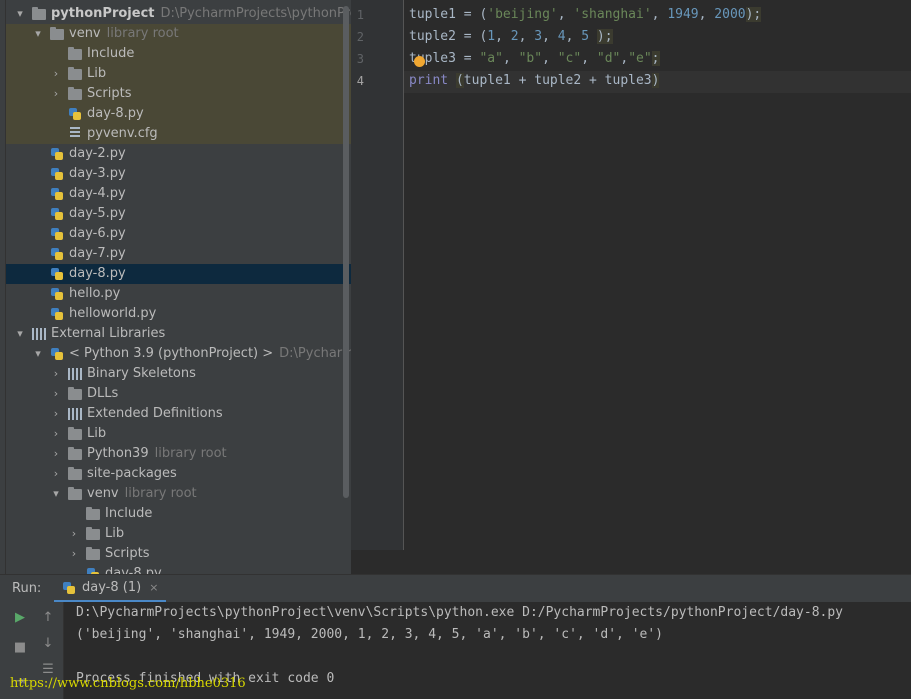  Describe the element at coordinates (118, 453) in the screenshot. I see `tree-item-name: Python39` at that location.